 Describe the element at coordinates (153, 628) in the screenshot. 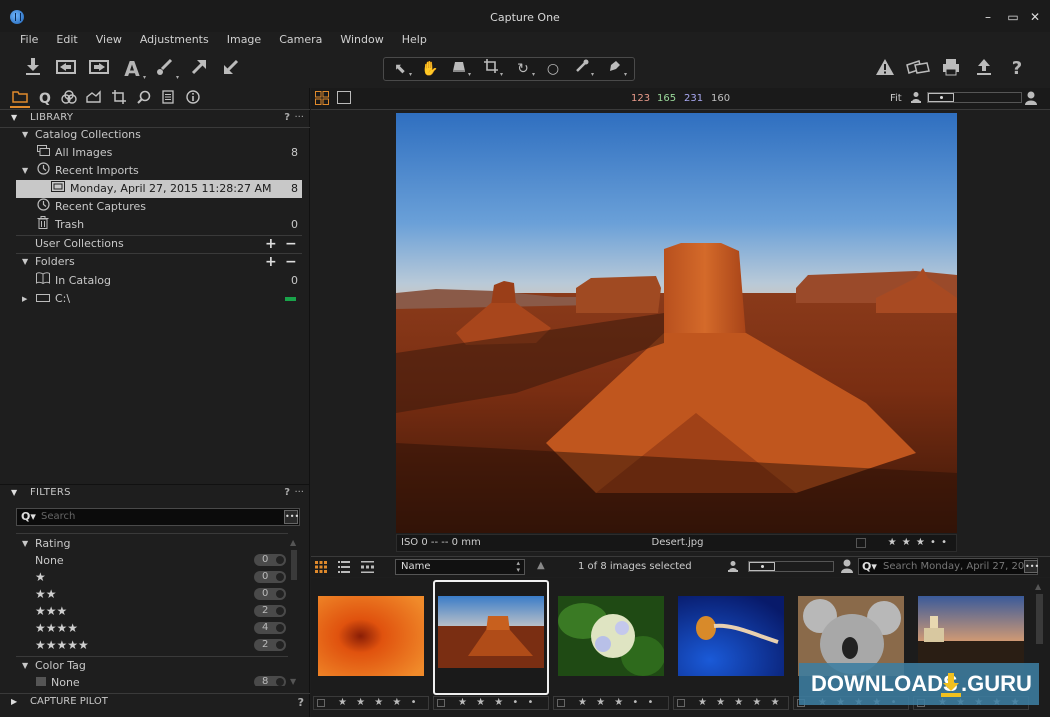

I see `rating-filter-4: ★★★★ 4` at that location.